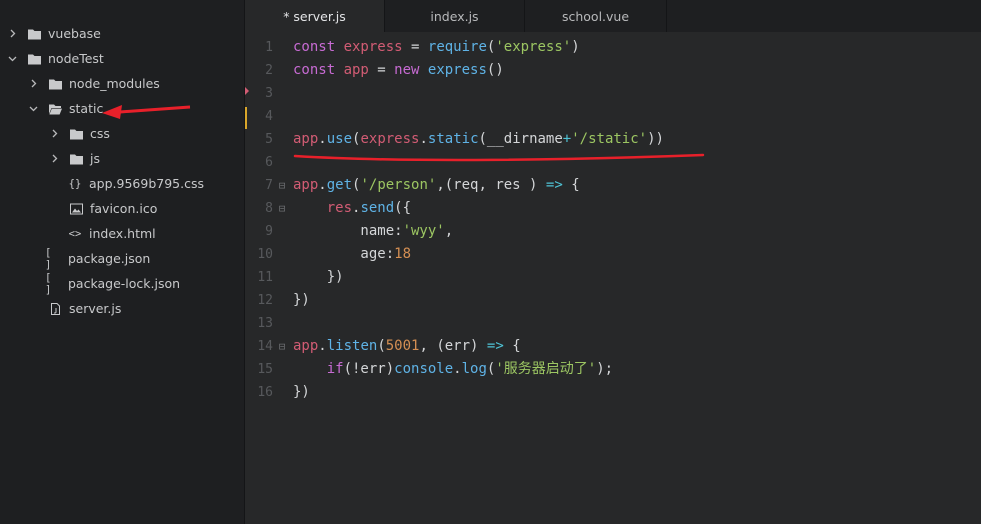 This screenshot has height=524, width=981. I want to click on tab-server-js: * server.js, so click(315, 16).